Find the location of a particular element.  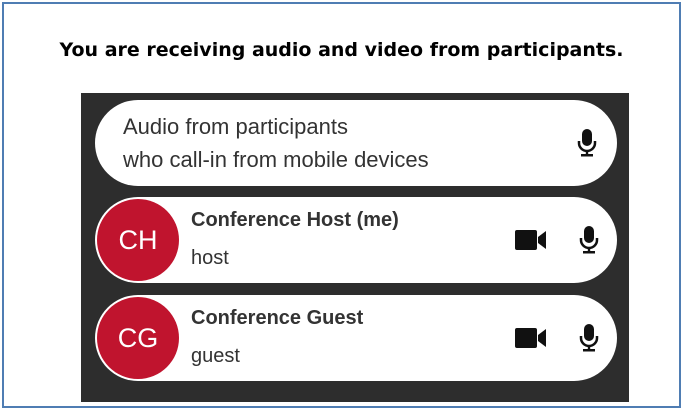

participant-role: host is located at coordinates (210, 258).